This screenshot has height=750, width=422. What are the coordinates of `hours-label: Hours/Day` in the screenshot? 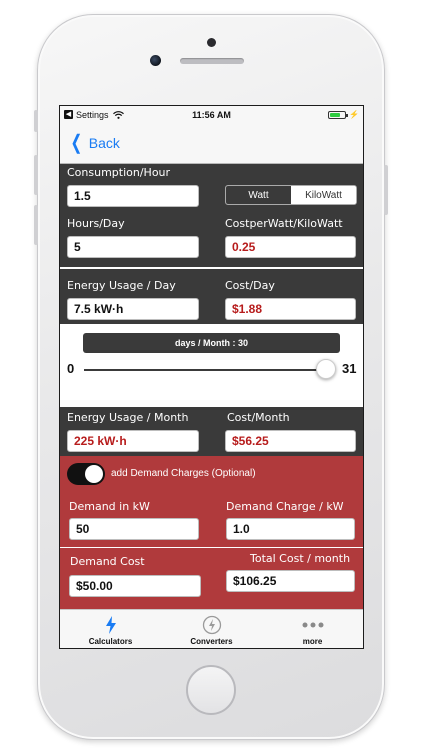 It's located at (96, 223).